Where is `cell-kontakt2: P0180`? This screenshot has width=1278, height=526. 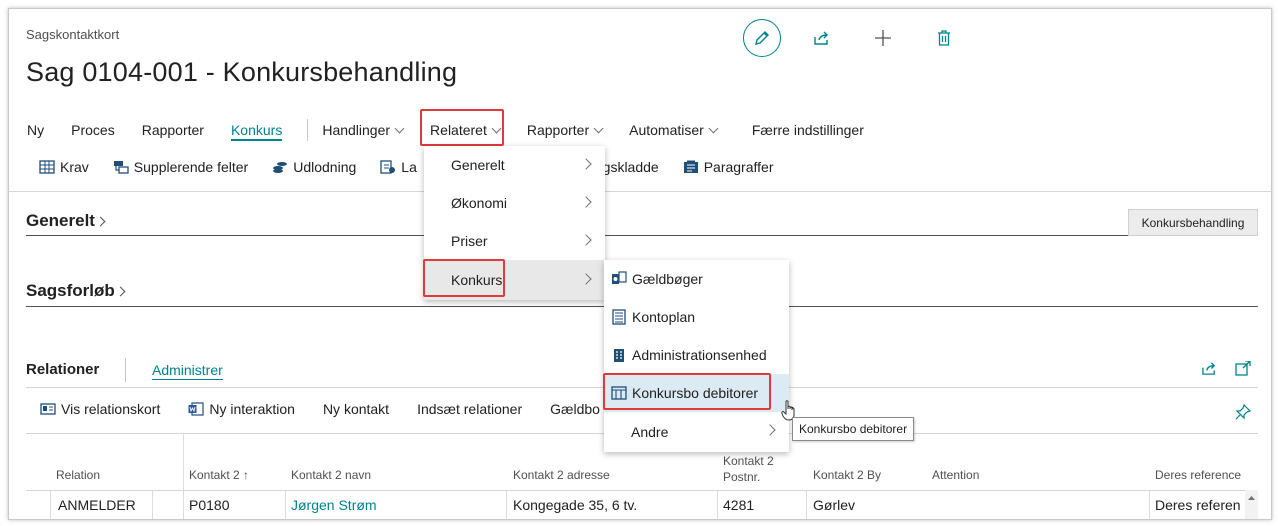 cell-kontakt2: P0180 is located at coordinates (209, 505).